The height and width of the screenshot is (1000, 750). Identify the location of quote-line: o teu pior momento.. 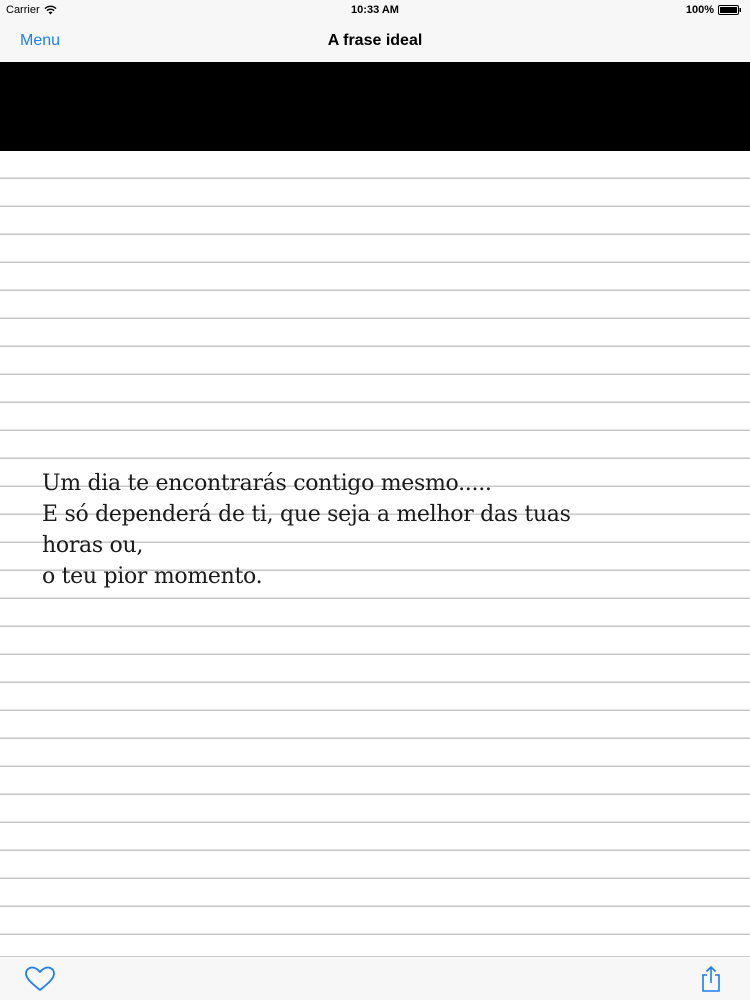
(152, 576).